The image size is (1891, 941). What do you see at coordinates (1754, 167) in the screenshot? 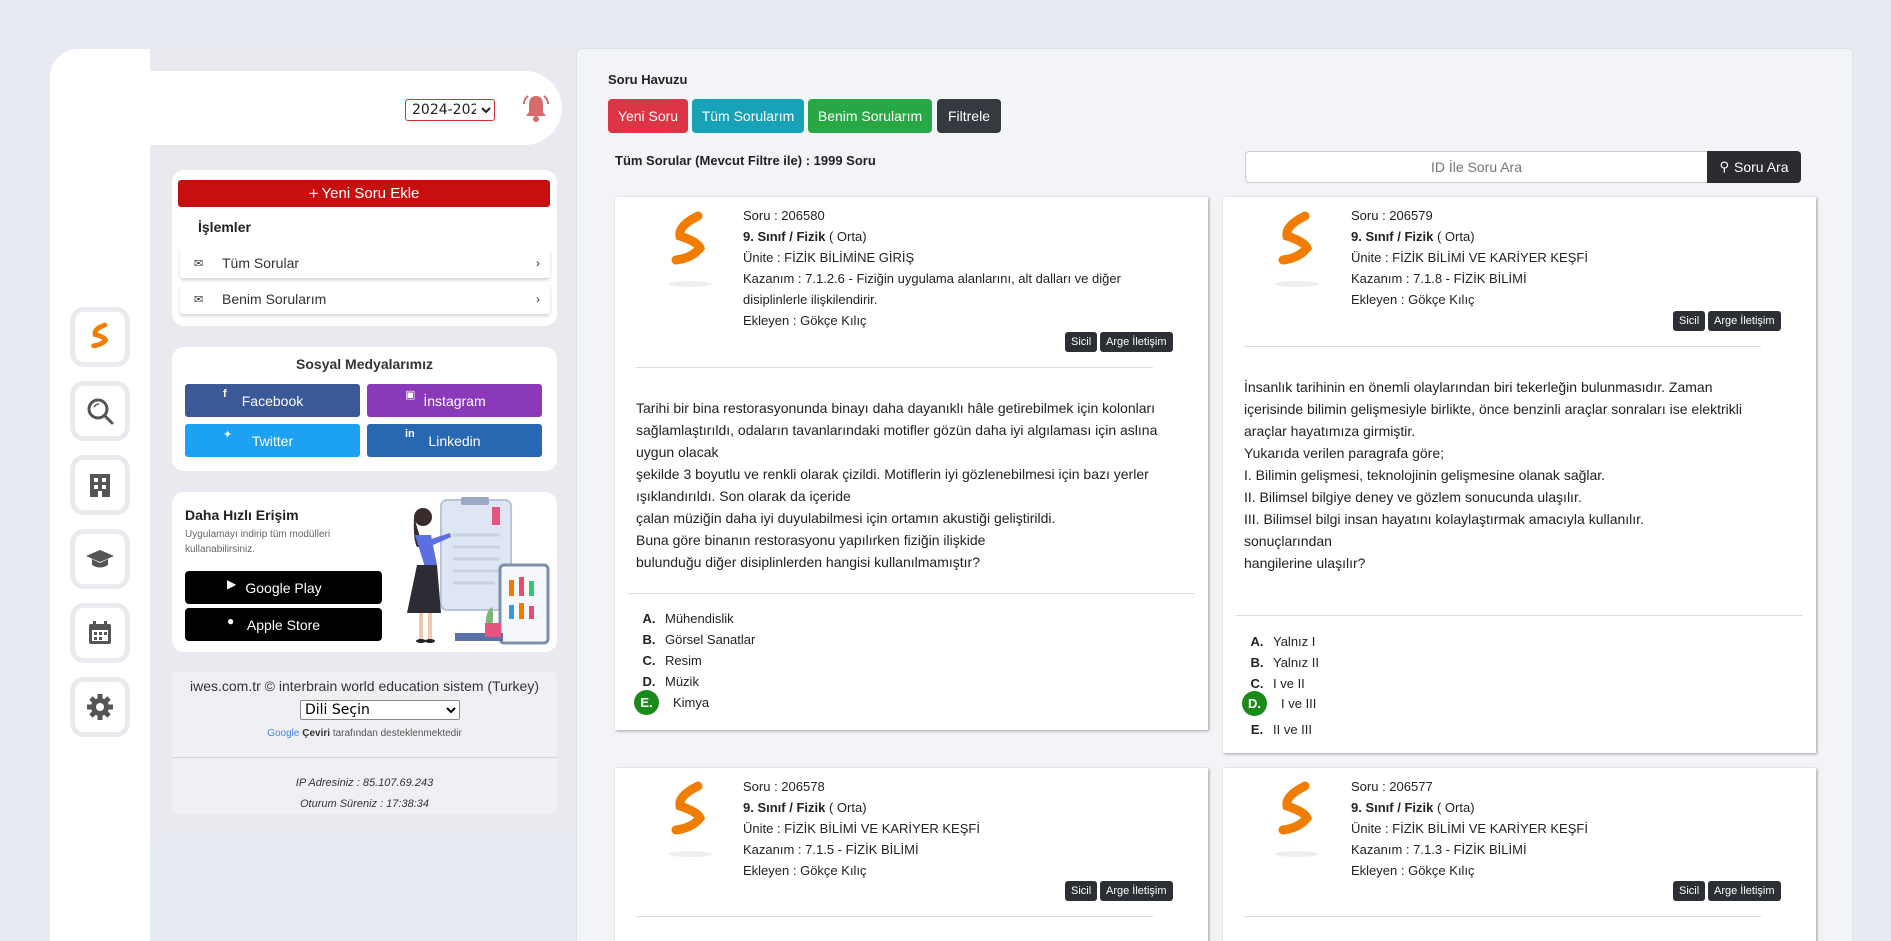
I see `search-button: ⚲ Soru Ara` at bounding box center [1754, 167].